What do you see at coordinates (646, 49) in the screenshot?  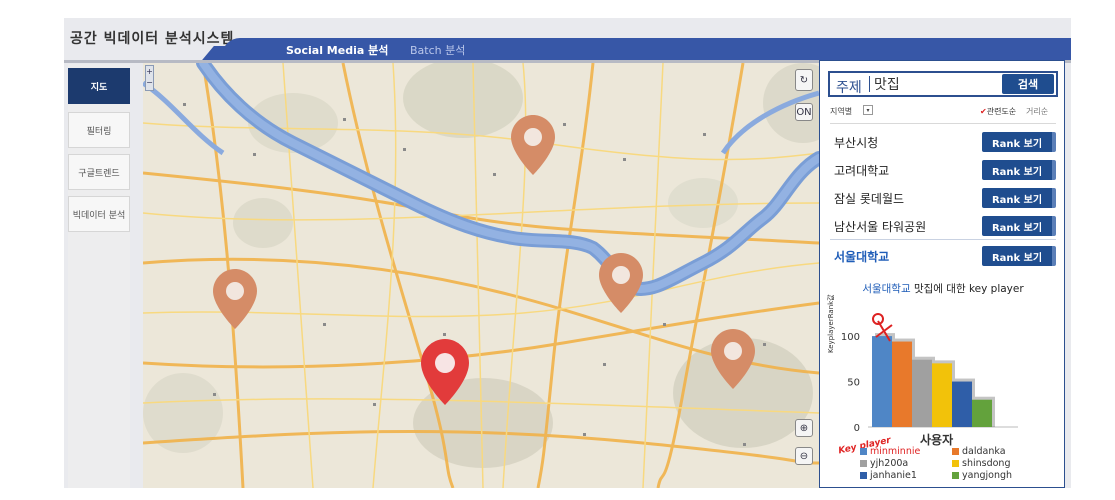 I see `tab-bar: Social Media 분석 Batch 분석` at bounding box center [646, 49].